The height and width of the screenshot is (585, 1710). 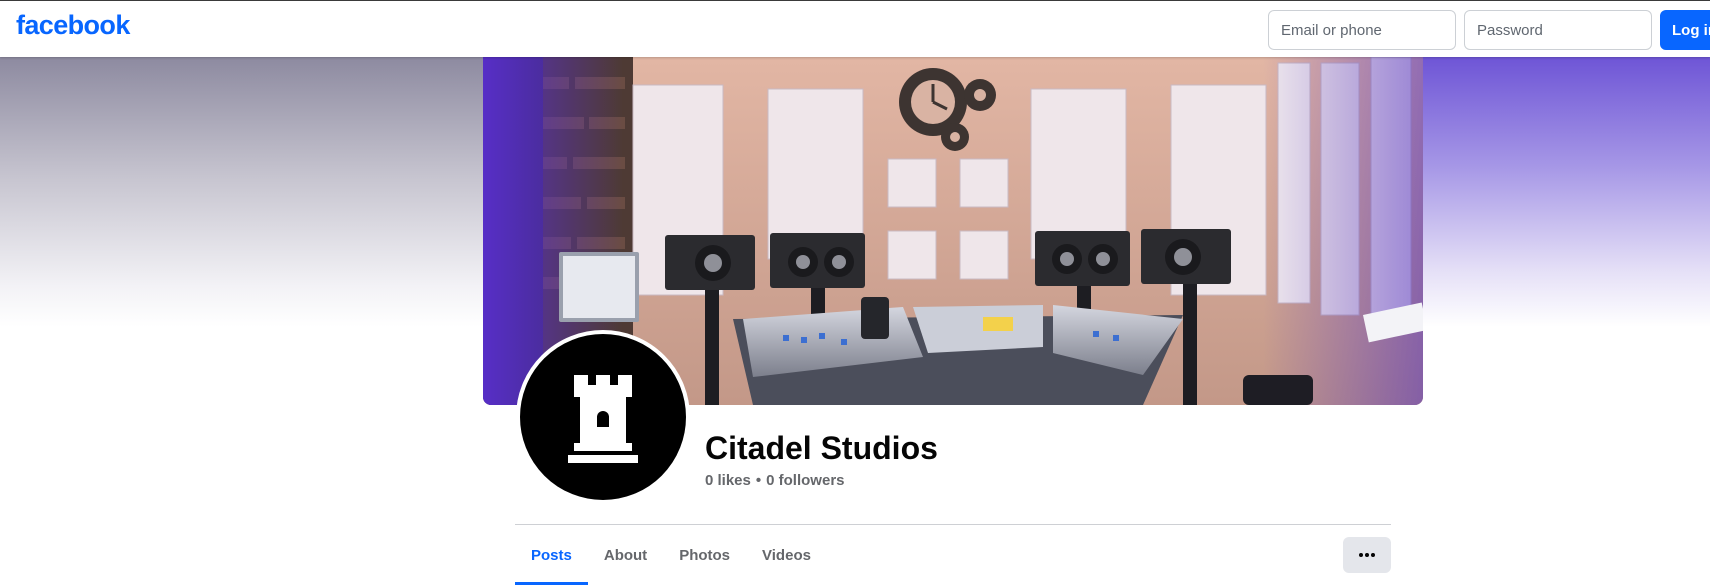 What do you see at coordinates (73, 25) in the screenshot?
I see `facebook-logo: facebook` at bounding box center [73, 25].